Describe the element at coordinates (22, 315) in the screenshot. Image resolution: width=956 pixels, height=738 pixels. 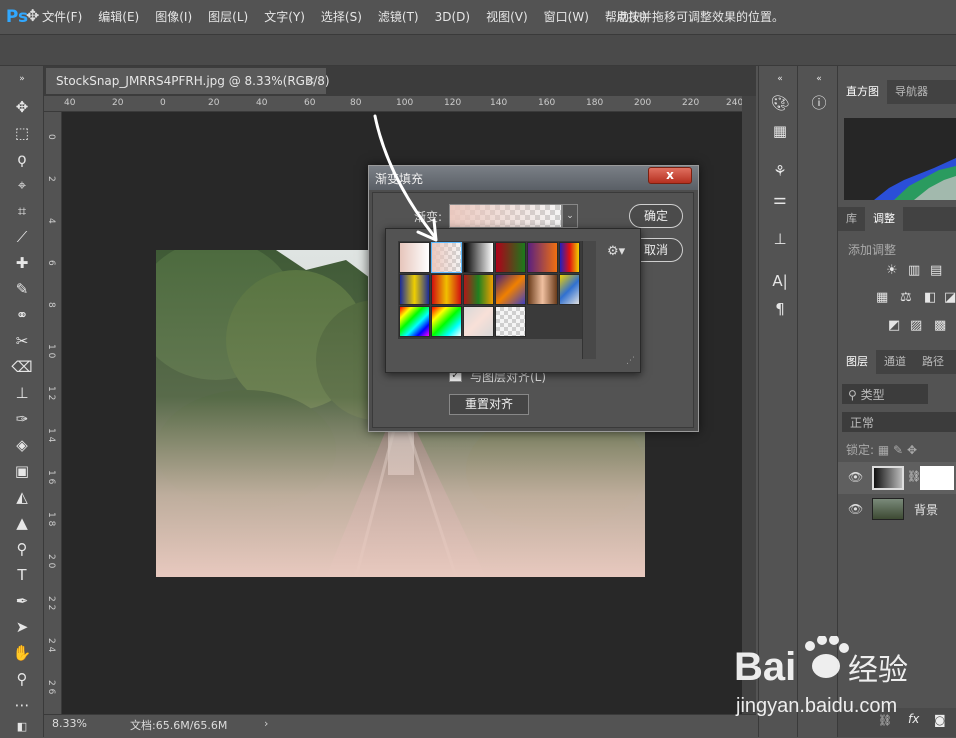
I see `stamp-tool-icon: ⚭` at that location.